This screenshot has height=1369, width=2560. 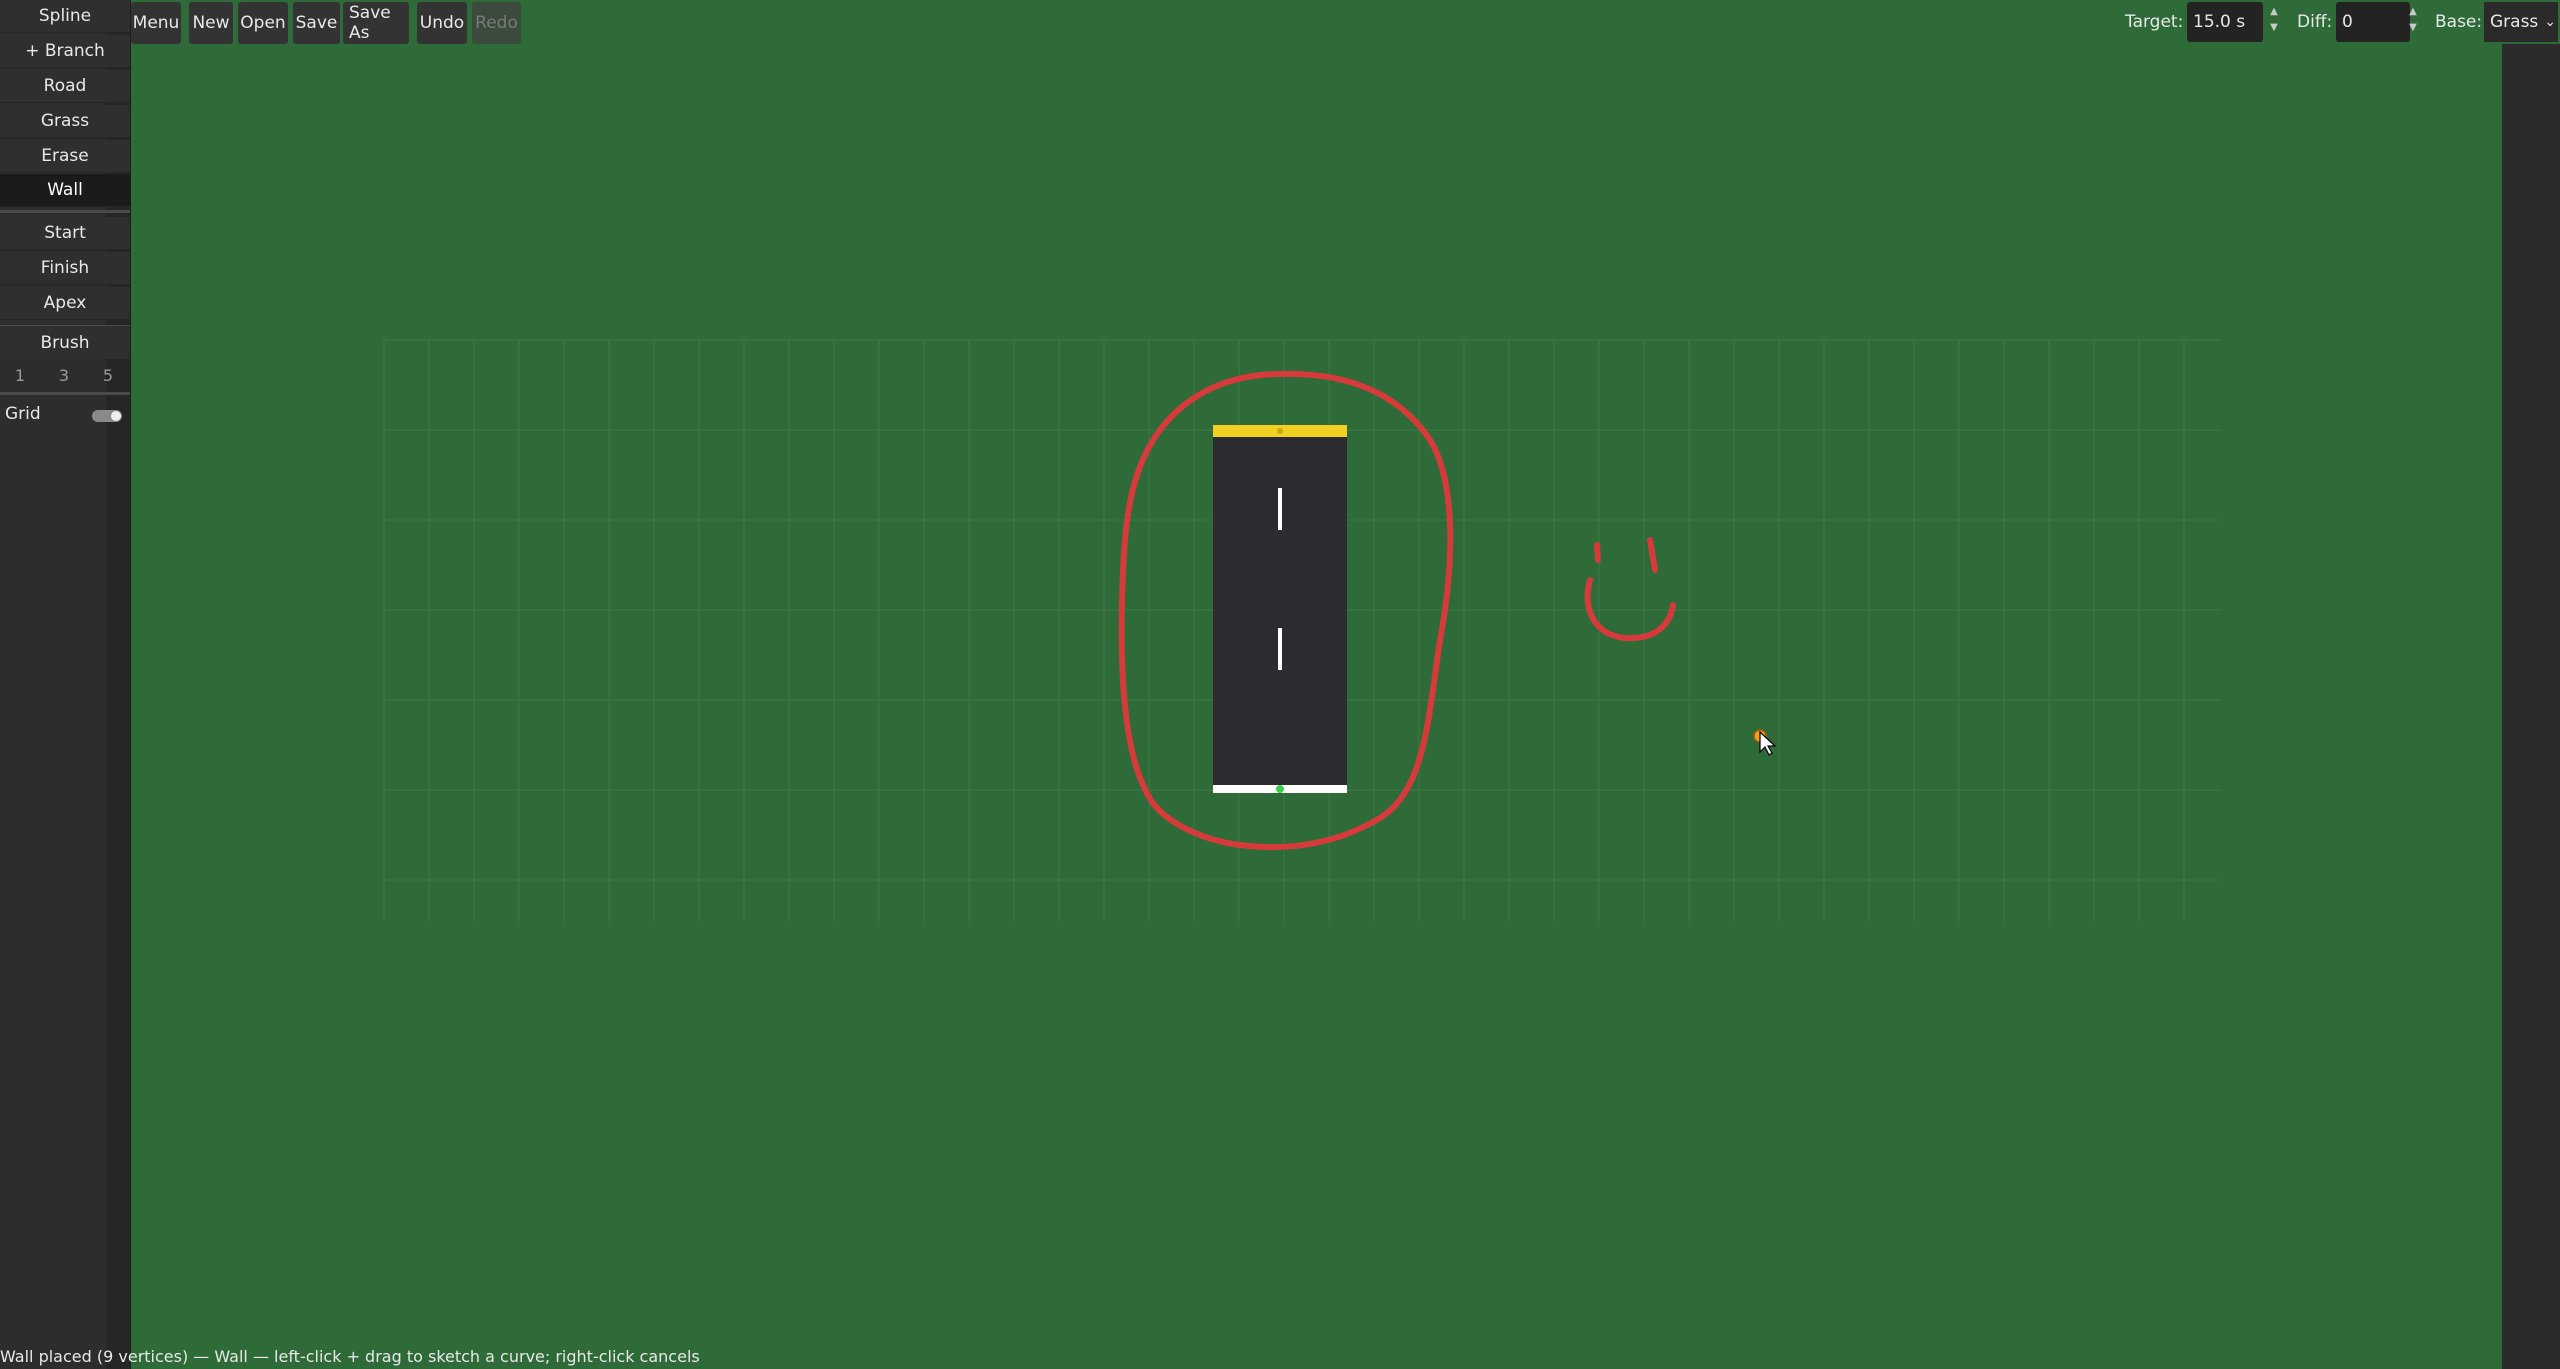 What do you see at coordinates (2459, 22) in the screenshot?
I see `base-label: Base:` at bounding box center [2459, 22].